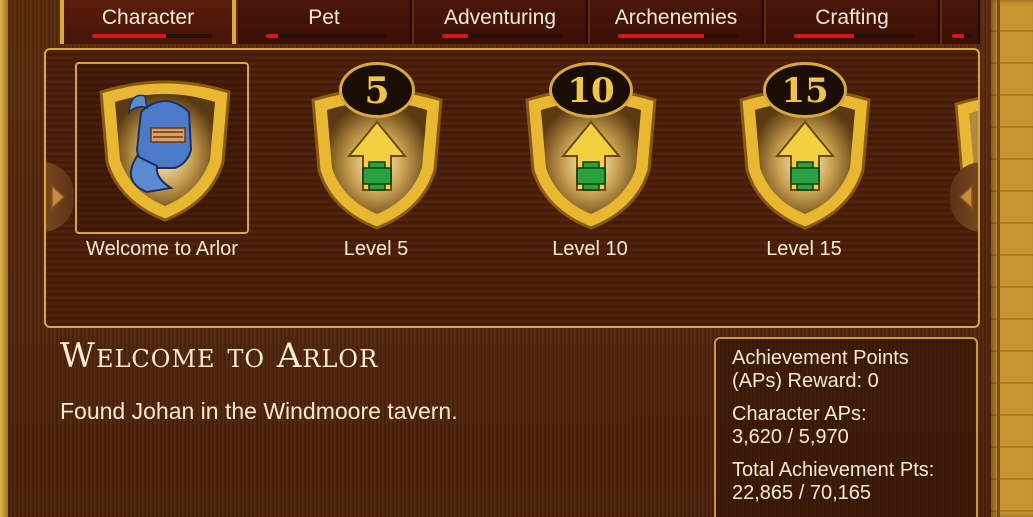 The height and width of the screenshot is (517, 1033). What do you see at coordinates (805, 381) in the screenshot?
I see `reward-value: (APs) Reward: 0` at bounding box center [805, 381].